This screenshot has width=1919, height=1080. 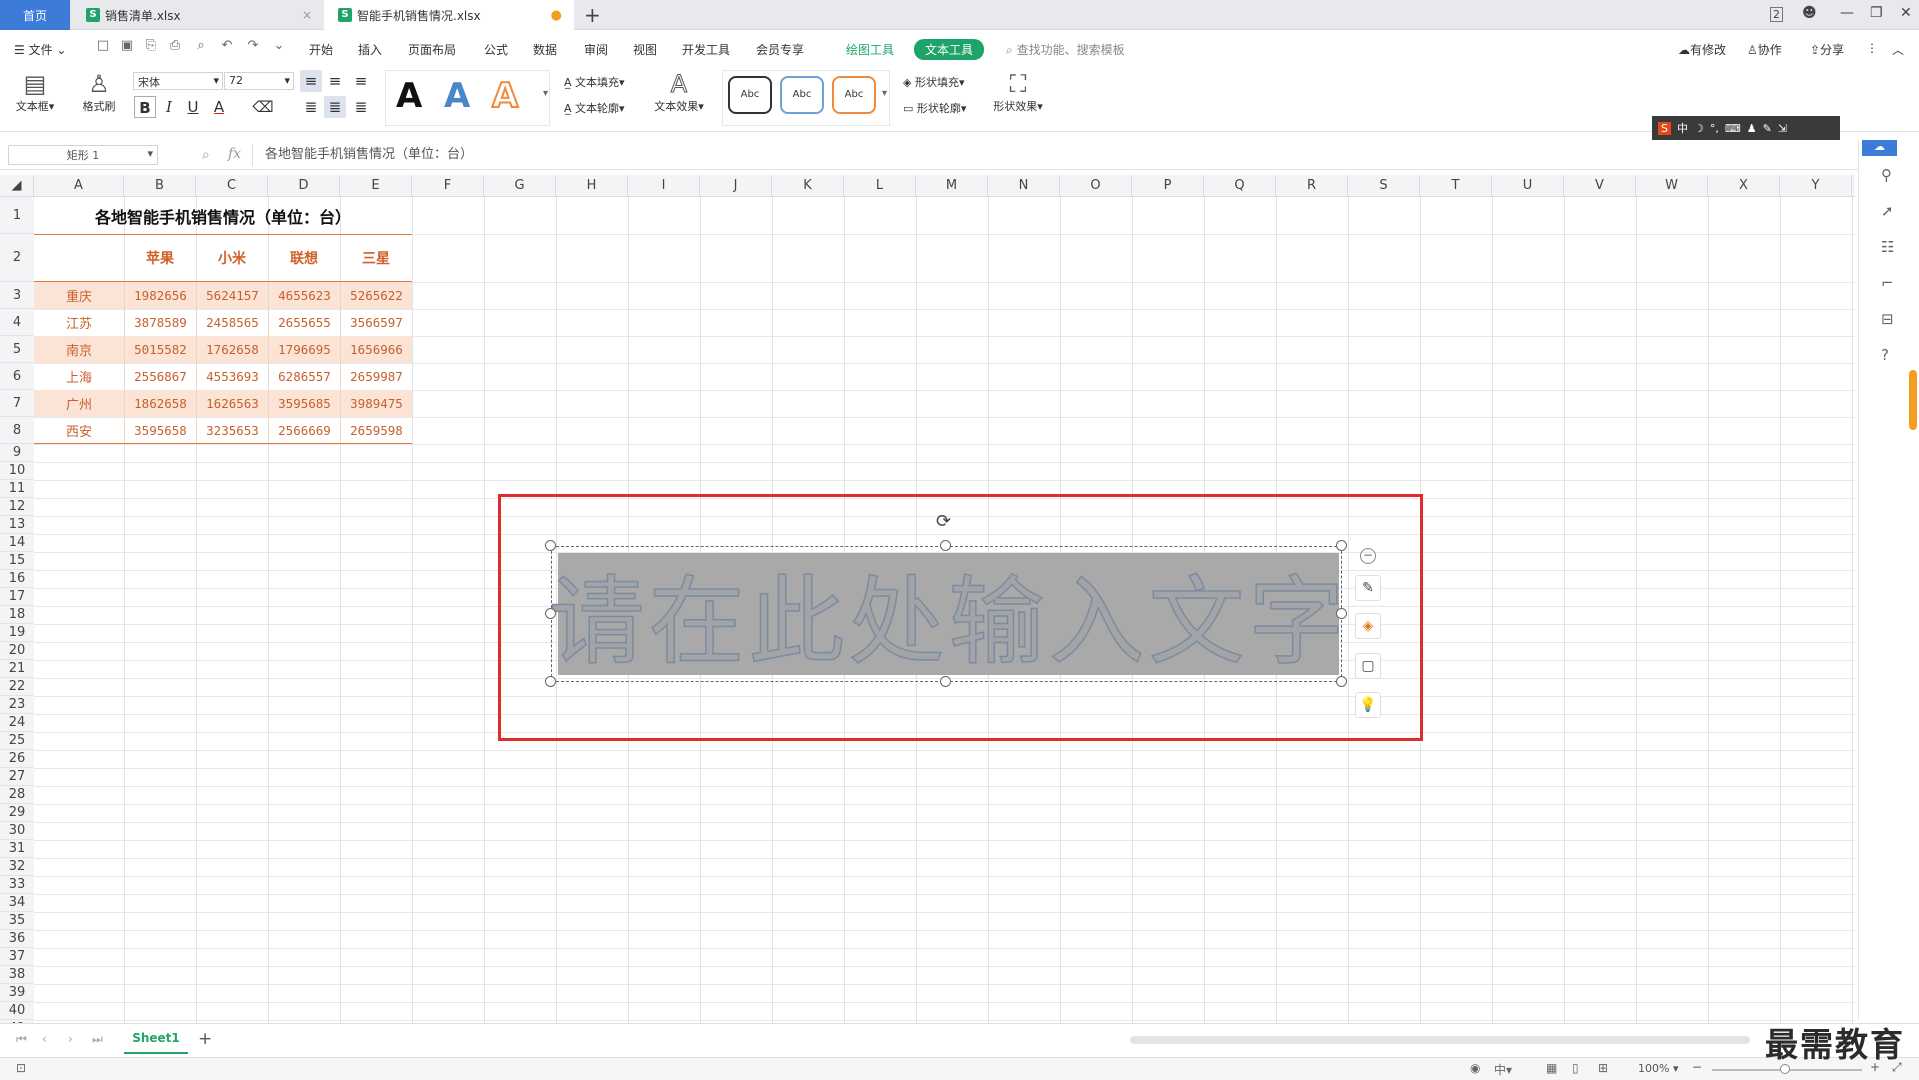 What do you see at coordinates (206, 155) in the screenshot?
I see `zoom-formula-icon: ⌕` at bounding box center [206, 155].